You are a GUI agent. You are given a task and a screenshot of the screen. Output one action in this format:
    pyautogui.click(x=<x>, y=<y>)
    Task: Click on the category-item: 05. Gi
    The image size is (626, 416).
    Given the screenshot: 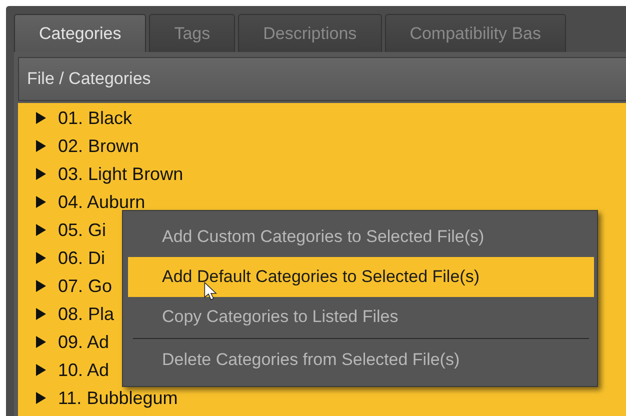 What is the action you would take?
    pyautogui.click(x=82, y=230)
    